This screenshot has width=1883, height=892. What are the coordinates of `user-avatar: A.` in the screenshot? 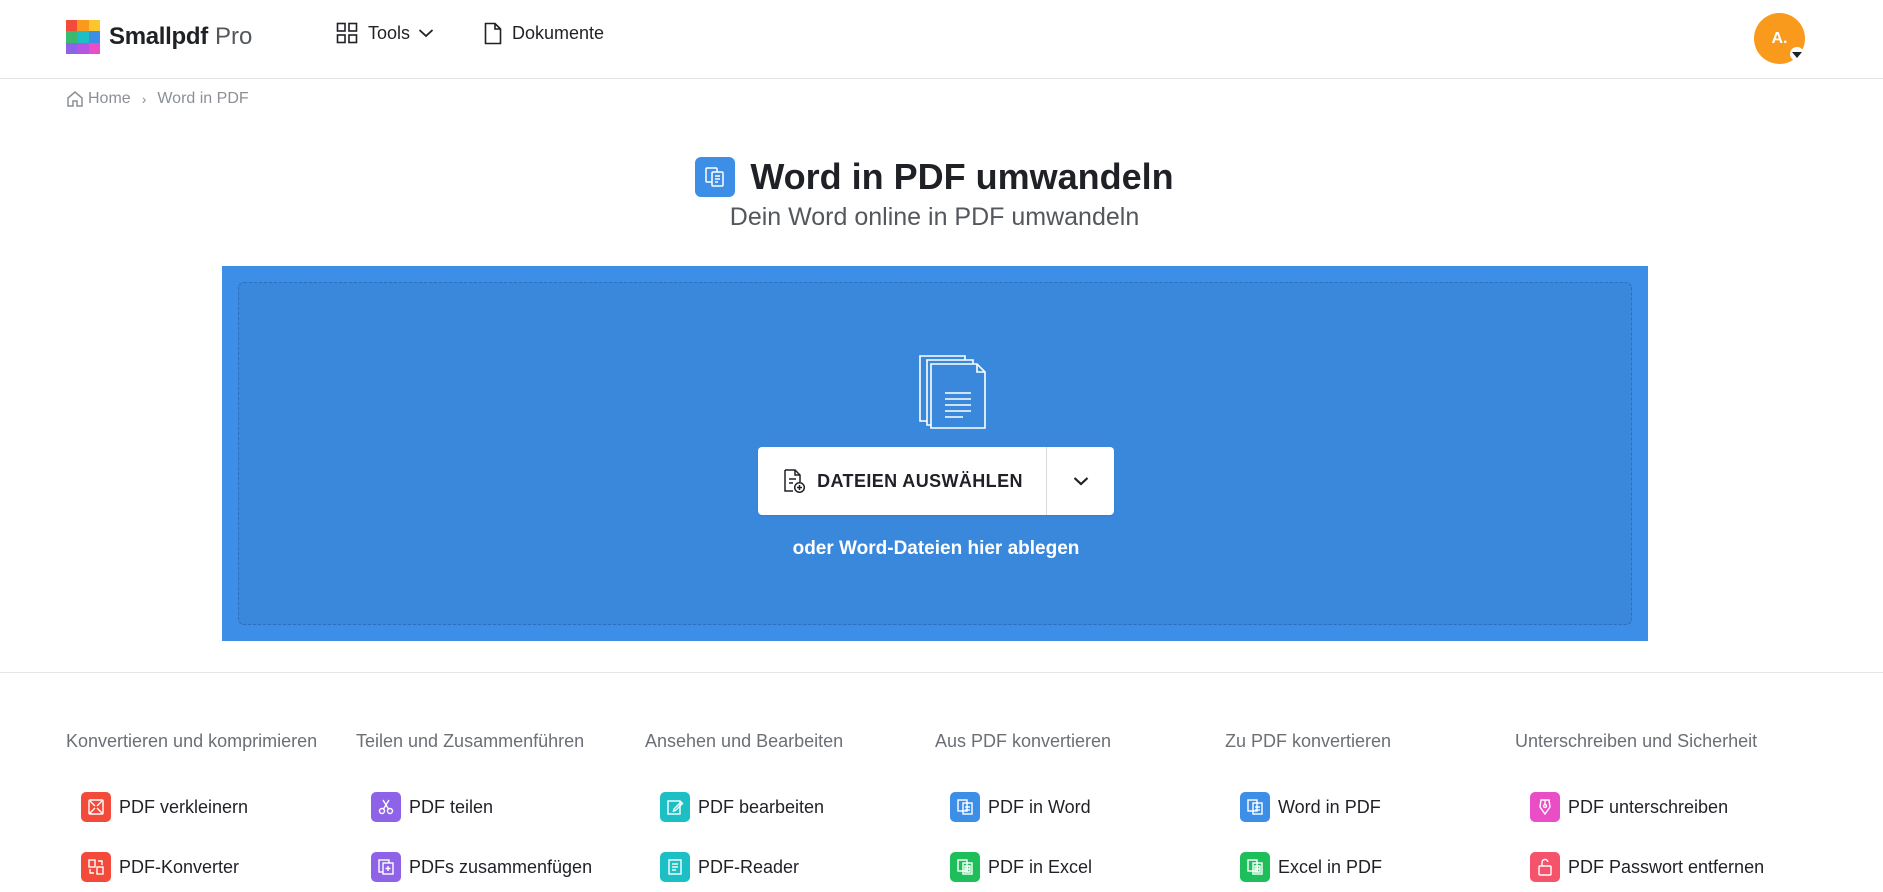 It's located at (1779, 38).